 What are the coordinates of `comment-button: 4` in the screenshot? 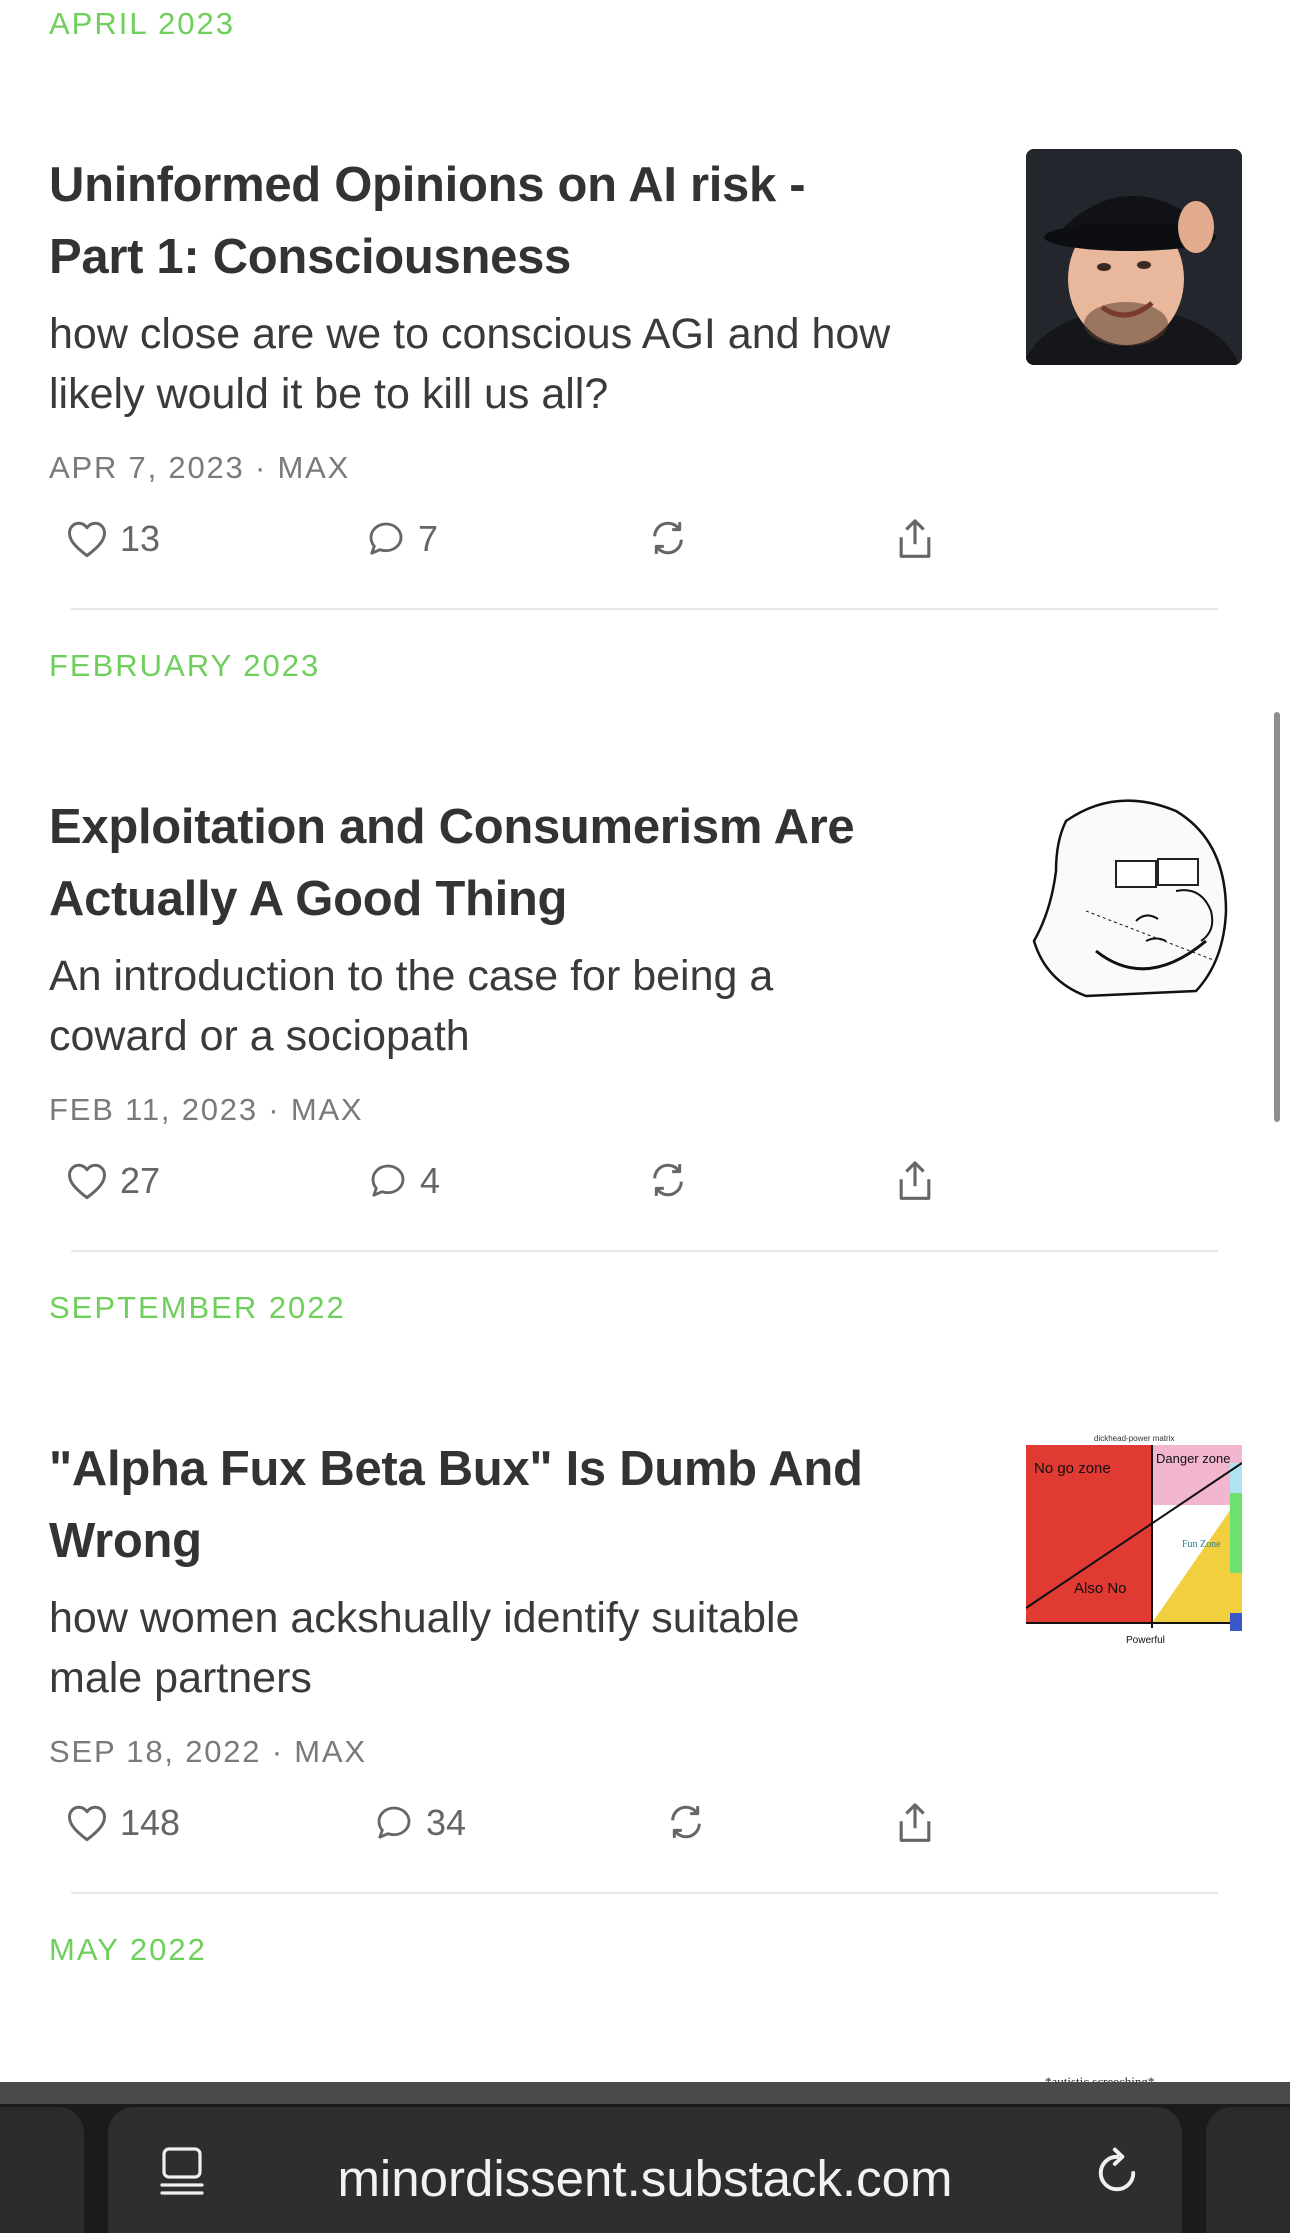 It's located at (404, 1181).